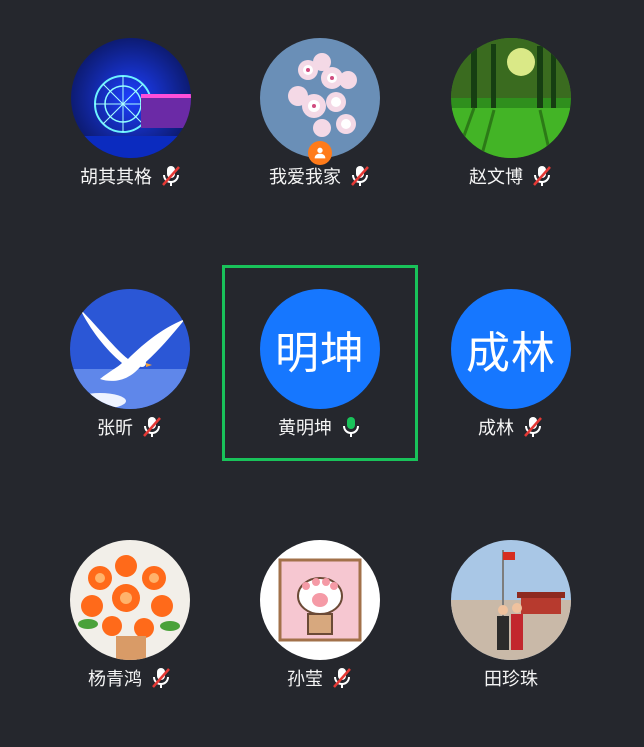 The height and width of the screenshot is (747, 644). I want to click on participant-name-row: 张昕, so click(130, 427).